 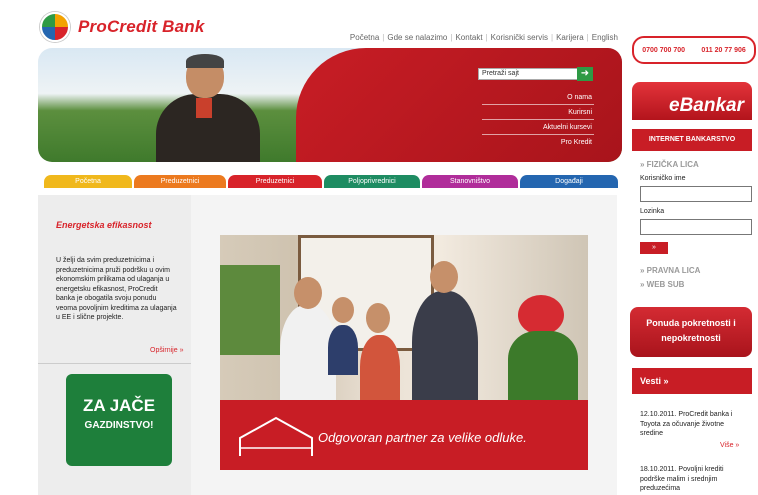 I want to click on read-more-link: Opširnije », so click(x=166, y=350).